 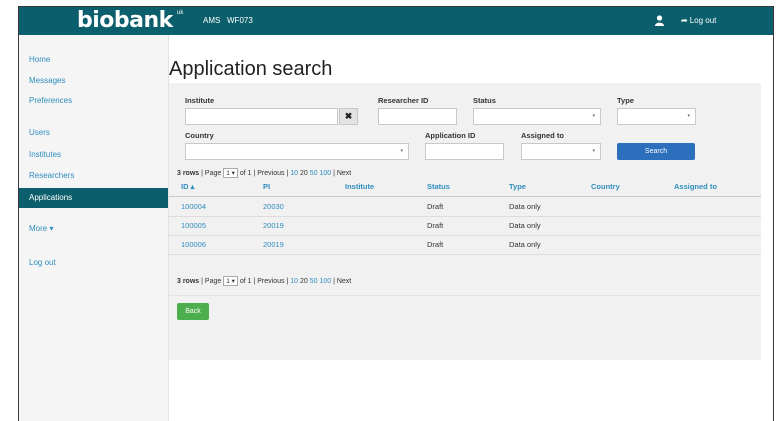 I want to click on column-header-id: ID ▴, so click(x=187, y=186).